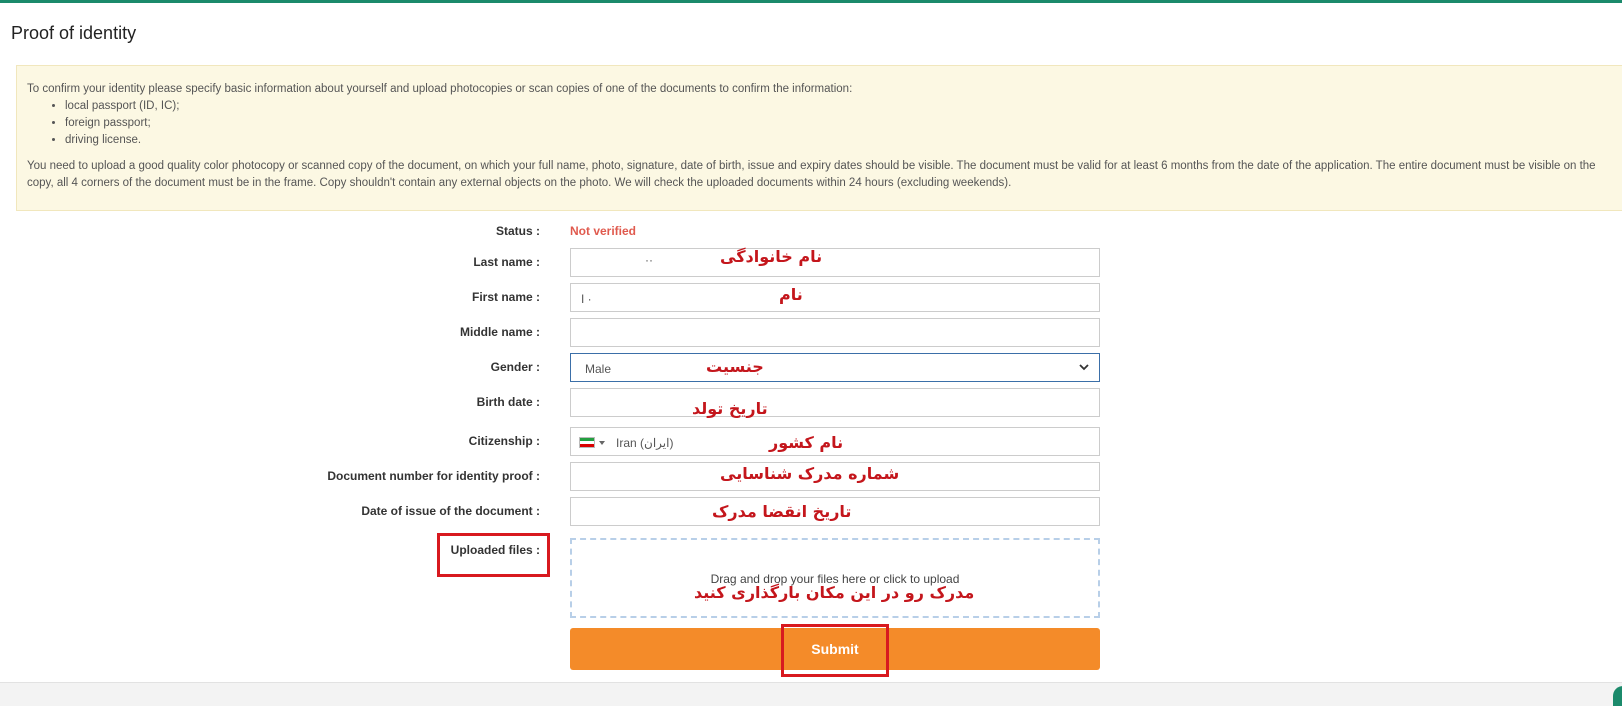 The height and width of the screenshot is (706, 1622). What do you see at coordinates (1084, 367) in the screenshot?
I see `chevron-down-icon` at bounding box center [1084, 367].